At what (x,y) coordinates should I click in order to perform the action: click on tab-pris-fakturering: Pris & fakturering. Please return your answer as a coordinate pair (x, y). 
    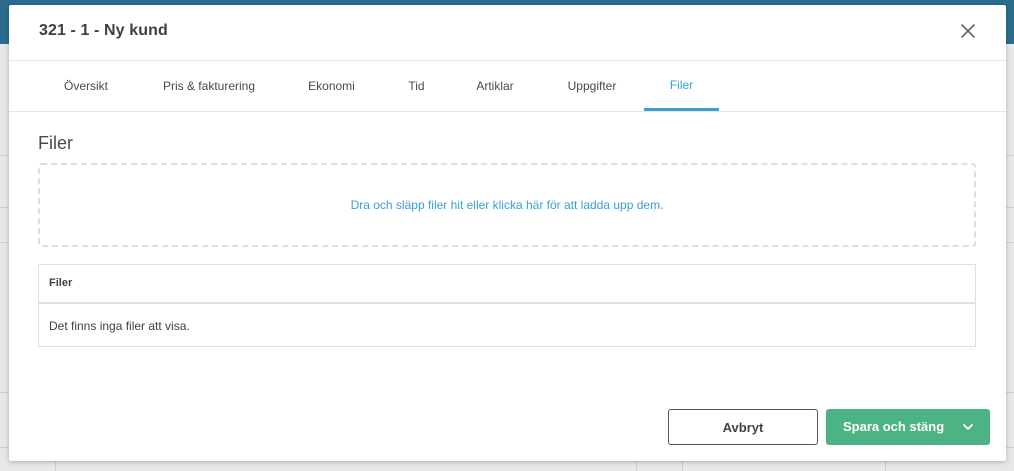
    Looking at the image, I should click on (209, 86).